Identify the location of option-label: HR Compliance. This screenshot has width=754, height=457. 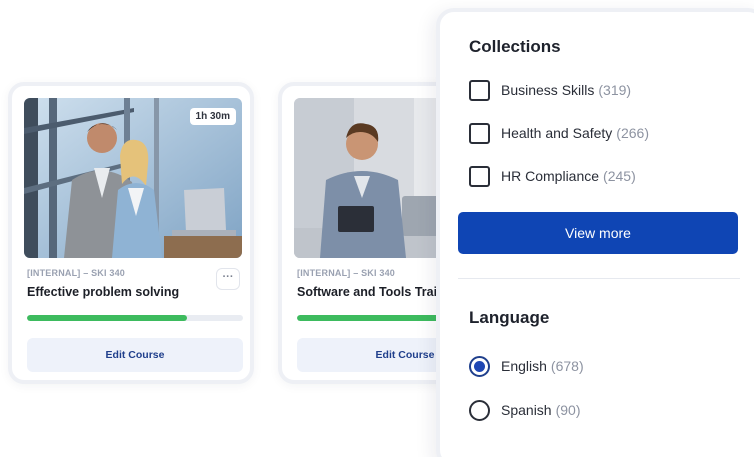
(550, 176).